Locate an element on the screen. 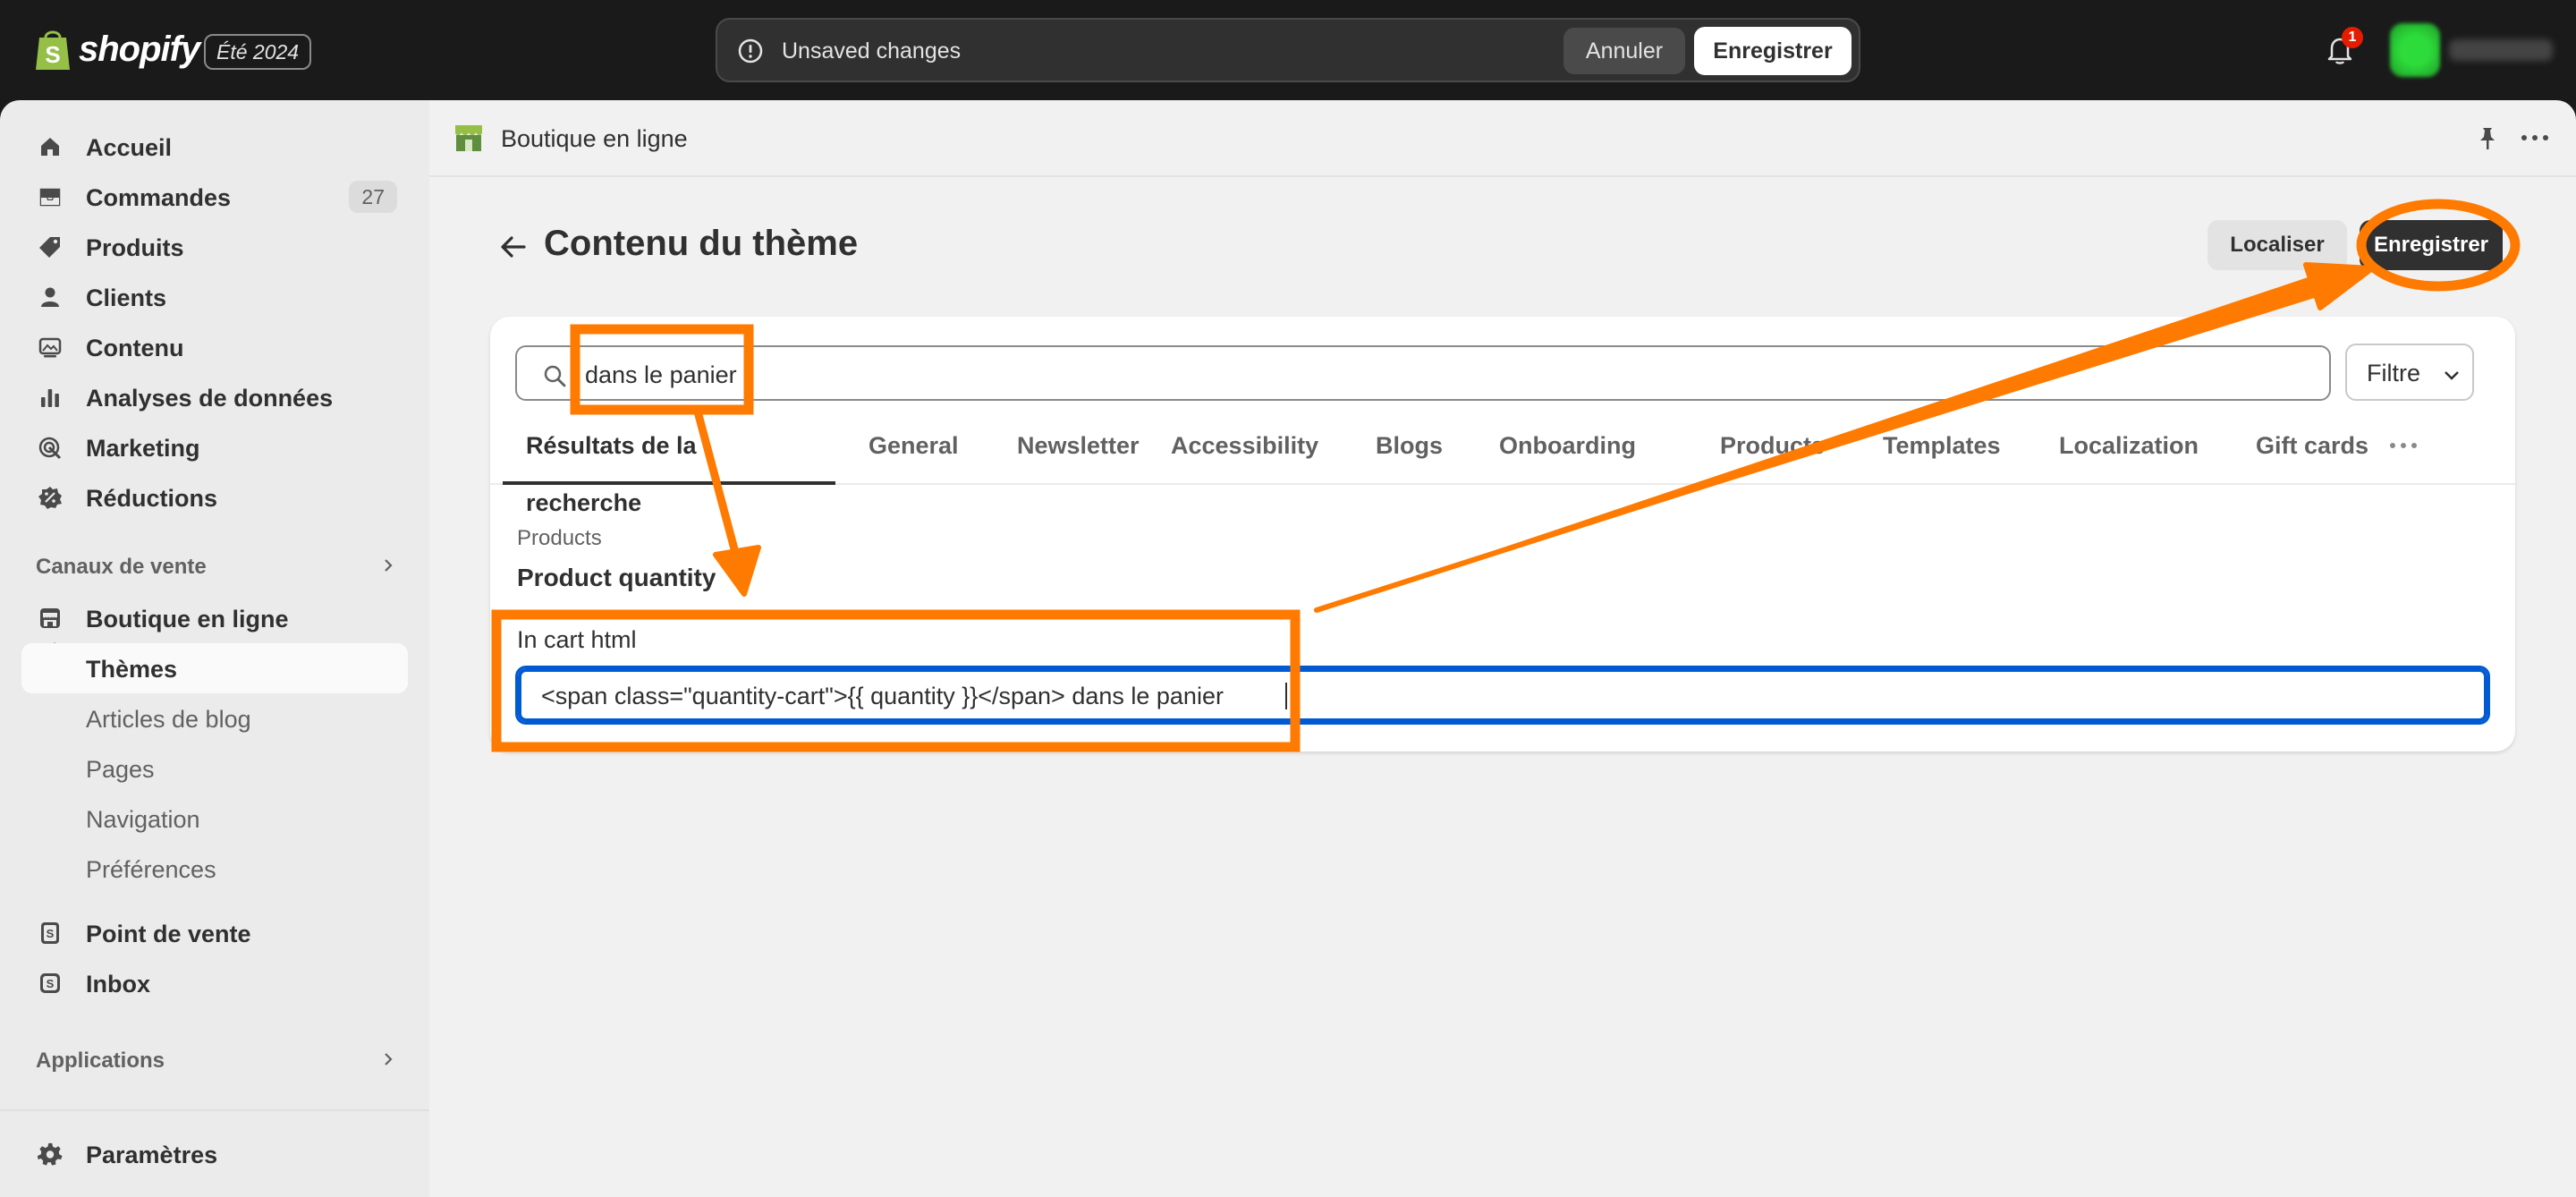 The image size is (2576, 1197). save-button-top: Enregistrer is located at coordinates (1773, 51).